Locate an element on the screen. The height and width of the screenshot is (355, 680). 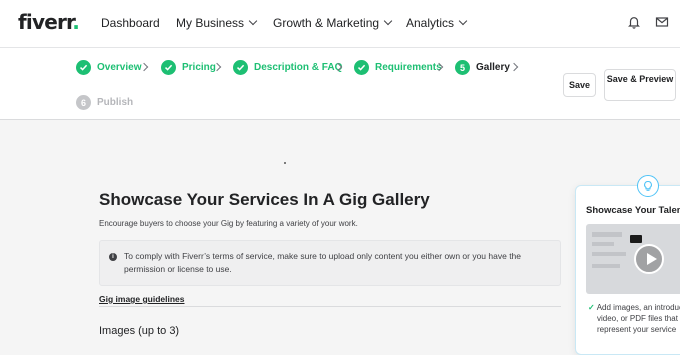
step-publish: 6 Publish is located at coordinates (104, 102).